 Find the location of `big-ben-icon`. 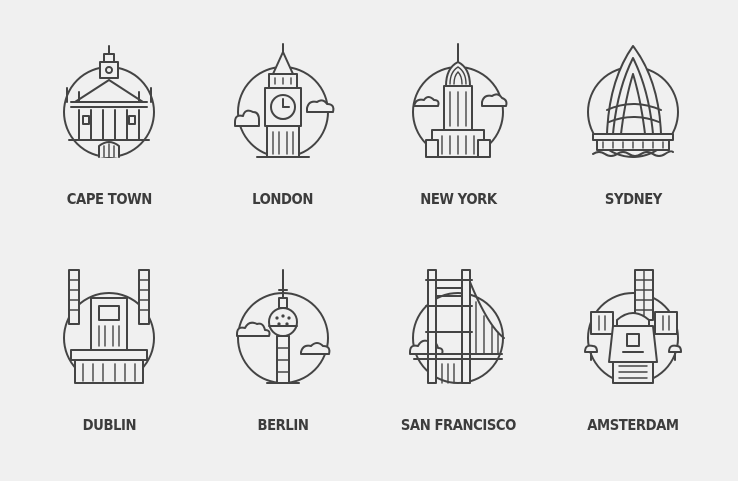

big-ben-icon is located at coordinates (283, 105).